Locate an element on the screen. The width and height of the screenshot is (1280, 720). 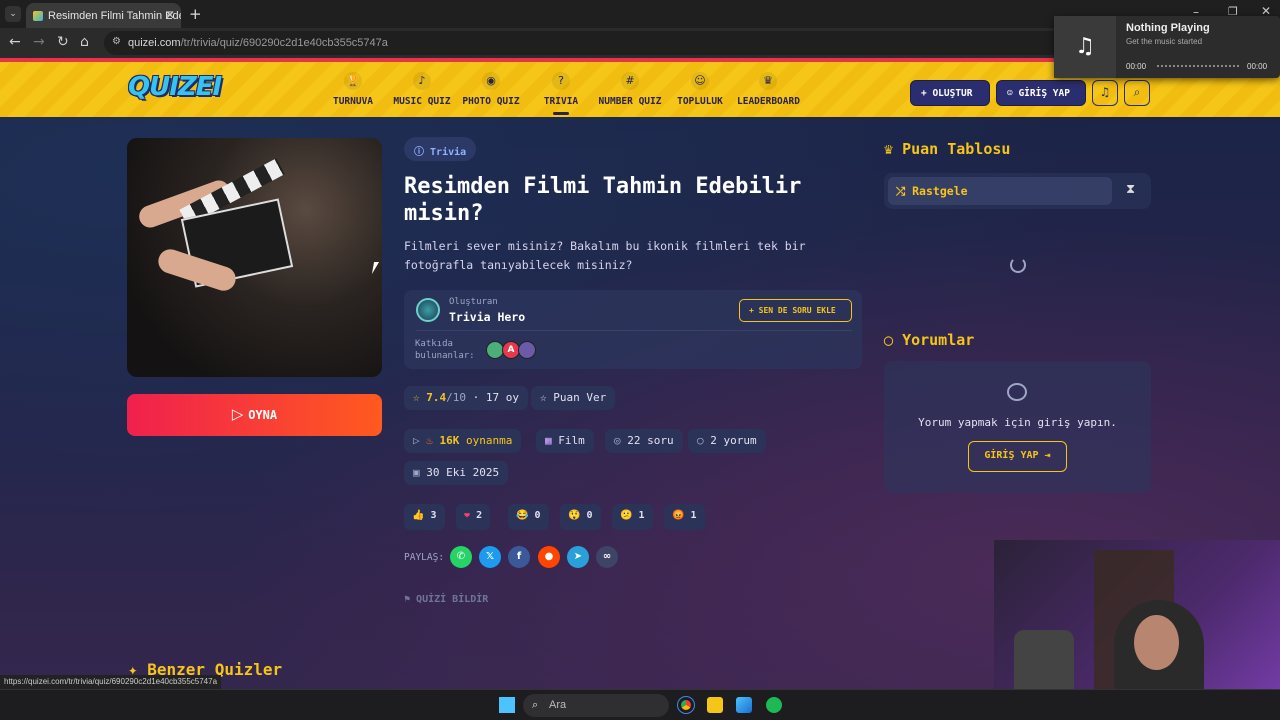
users-icon: ☺ is located at coordinates (700, 81).